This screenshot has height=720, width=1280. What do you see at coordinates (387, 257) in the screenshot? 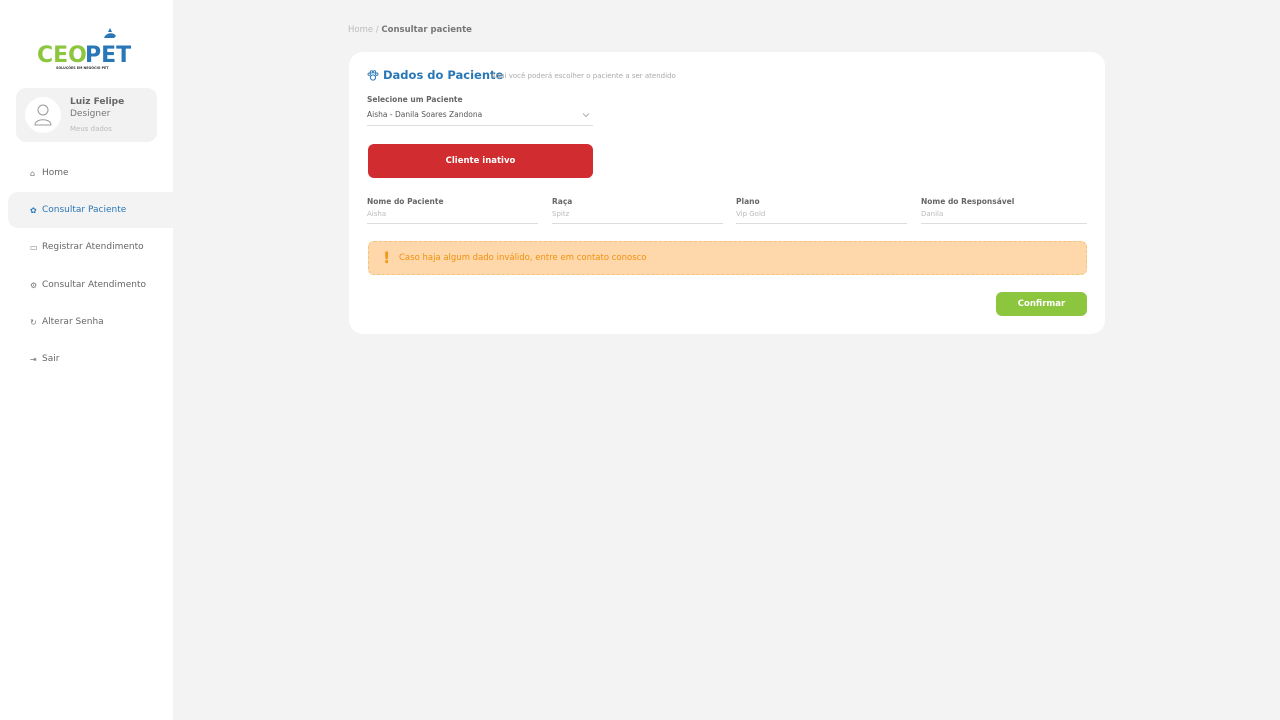
I see `exclamation-icon: !` at bounding box center [387, 257].